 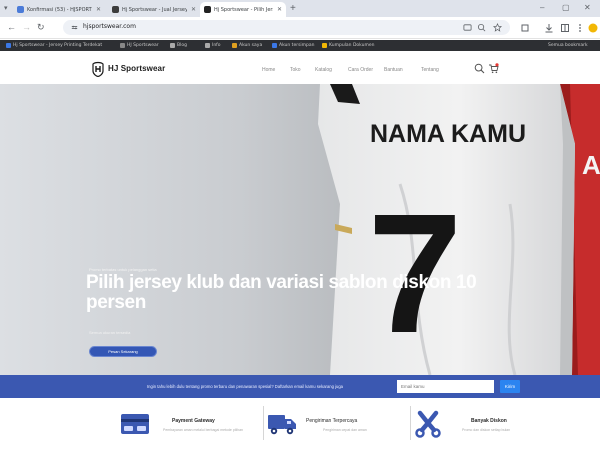 I want to click on translate-icon, so click(x=467, y=27).